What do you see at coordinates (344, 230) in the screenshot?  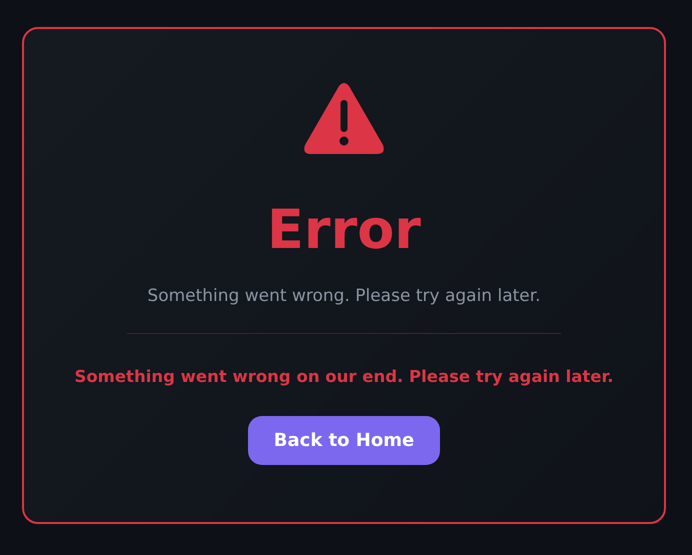 I see `error-title: Error` at bounding box center [344, 230].